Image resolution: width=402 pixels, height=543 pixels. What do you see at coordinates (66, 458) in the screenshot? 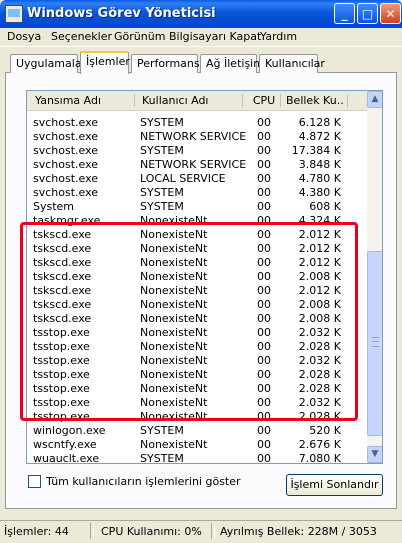
I see `process-image-name: wuauclt.exe` at bounding box center [66, 458].